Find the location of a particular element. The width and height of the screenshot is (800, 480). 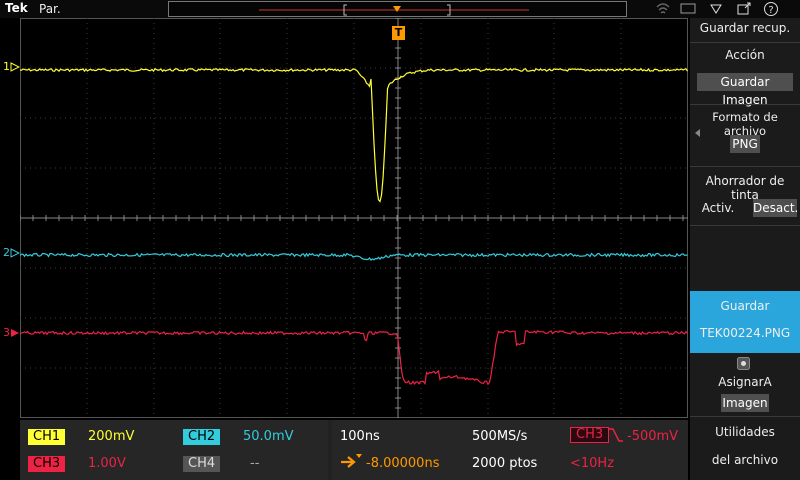

ch4-button: CH4 is located at coordinates (202, 464).